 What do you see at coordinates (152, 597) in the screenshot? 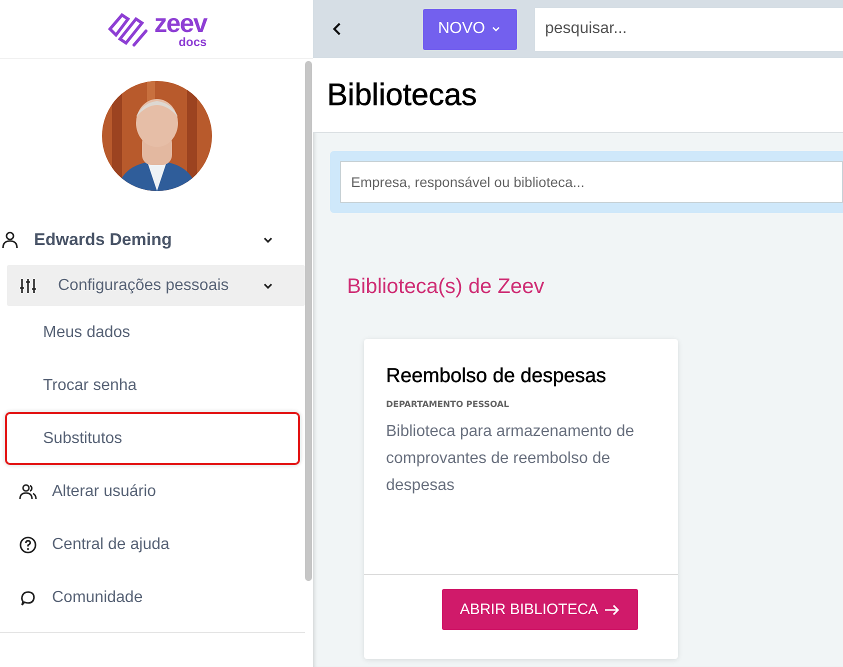
I see `menu-item: Comunidade` at bounding box center [152, 597].